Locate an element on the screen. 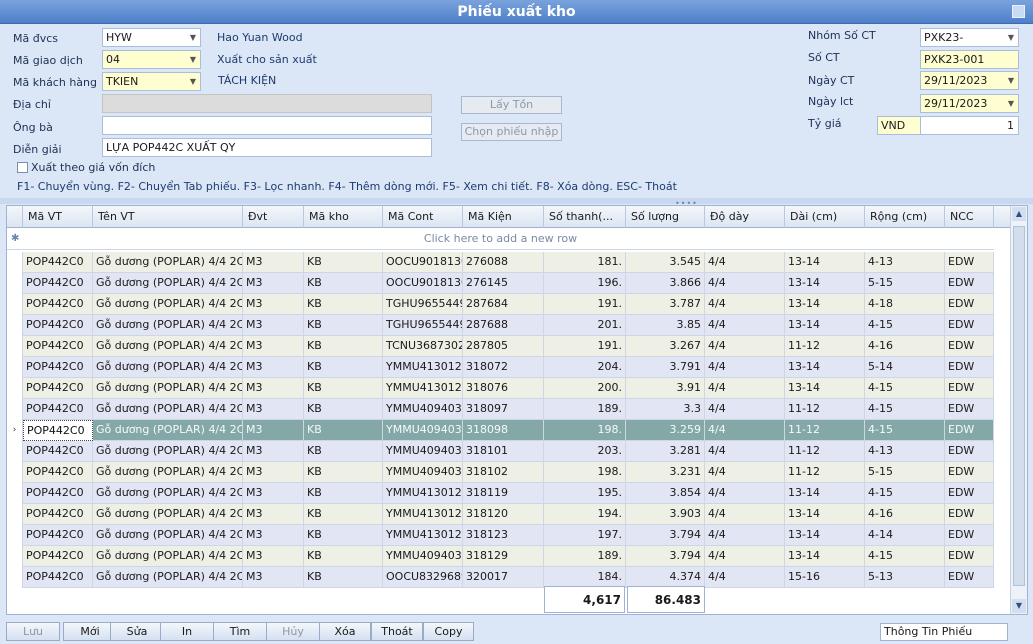 This screenshot has width=1033, height=644. table-cell: 201. is located at coordinates (585, 325).